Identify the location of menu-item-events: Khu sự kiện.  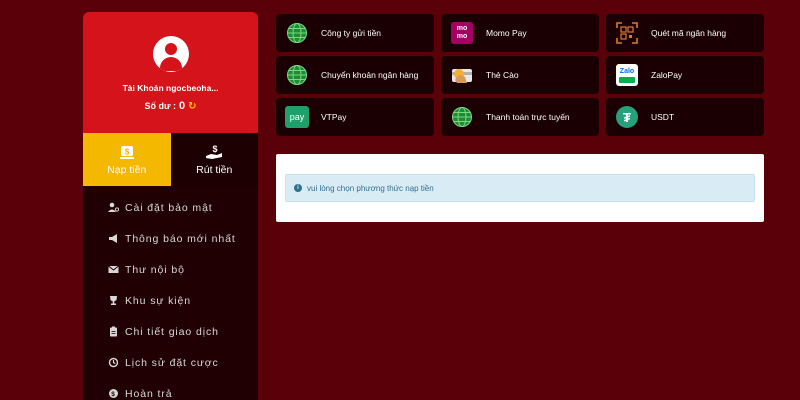
(170, 300).